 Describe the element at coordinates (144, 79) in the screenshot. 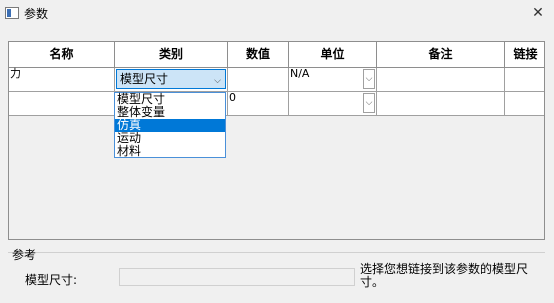

I see `category-combo-value: 模型尺寸` at that location.